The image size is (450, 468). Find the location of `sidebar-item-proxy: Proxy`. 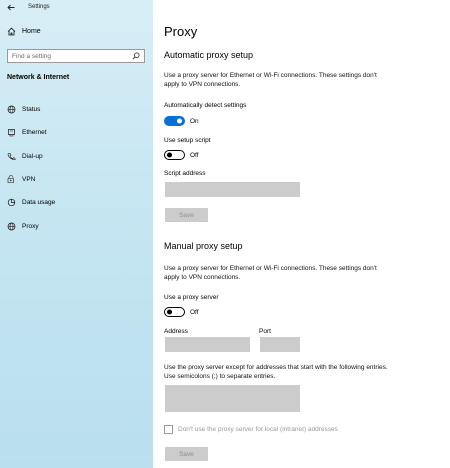

sidebar-item-proxy: Proxy is located at coordinates (76, 225).